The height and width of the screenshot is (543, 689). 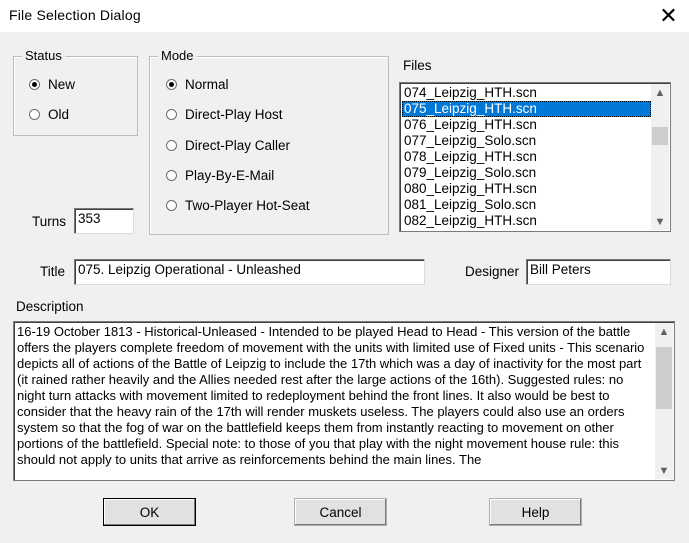 I want to click on help-button: Help, so click(x=535, y=512).